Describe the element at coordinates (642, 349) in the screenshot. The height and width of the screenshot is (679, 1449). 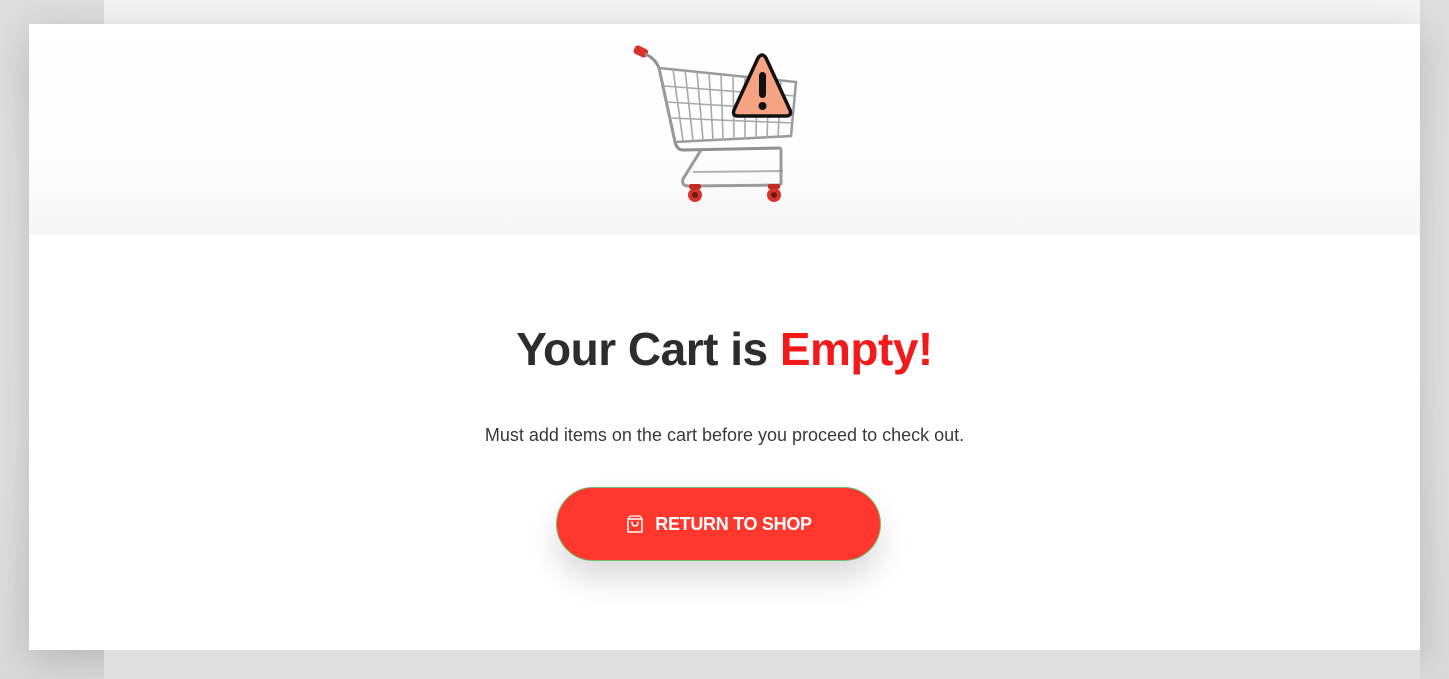
I see `title-main: Your Cart is` at that location.